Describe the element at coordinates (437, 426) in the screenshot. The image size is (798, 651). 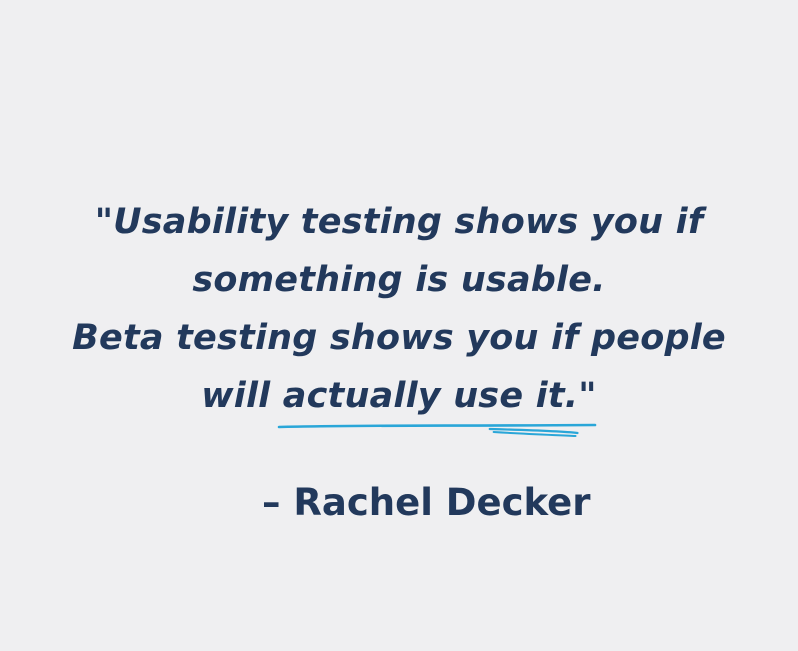
I see `underline-stroke-main` at that location.